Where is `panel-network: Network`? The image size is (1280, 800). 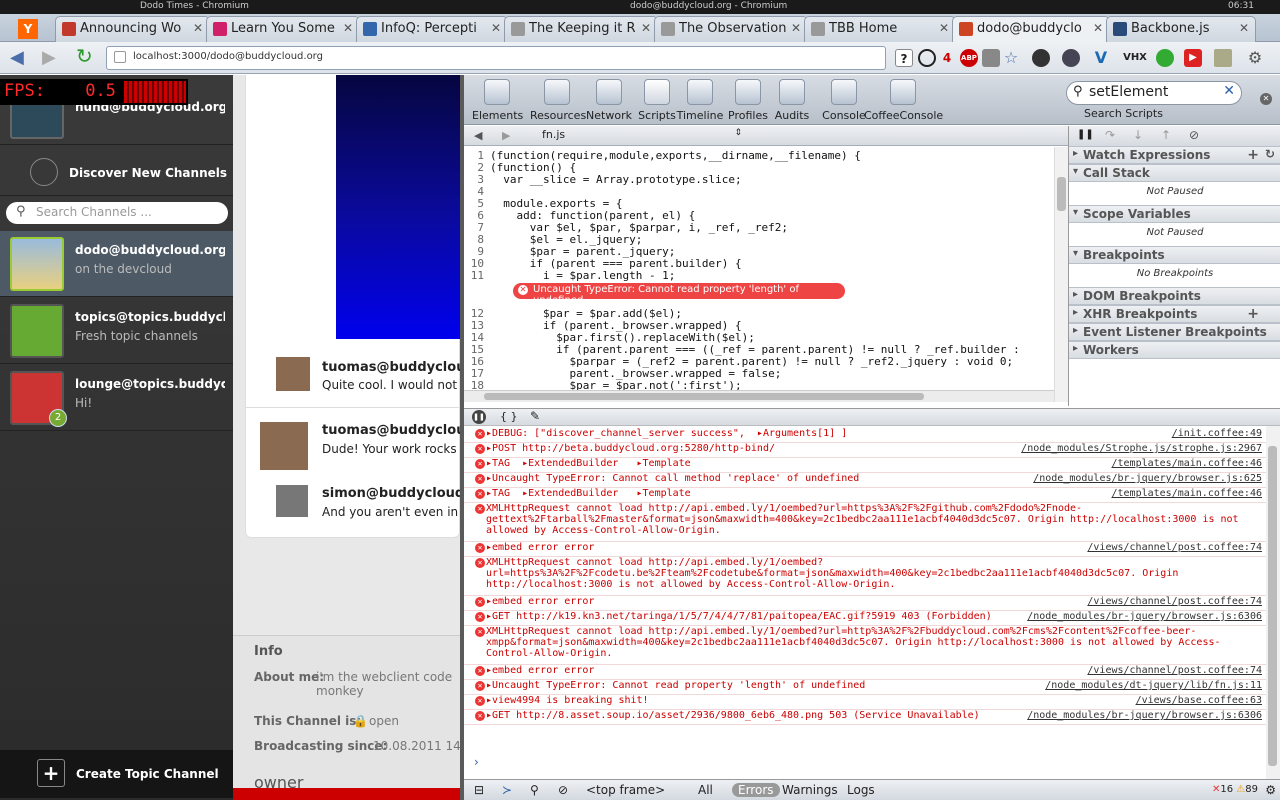 panel-network: Network is located at coordinates (609, 100).